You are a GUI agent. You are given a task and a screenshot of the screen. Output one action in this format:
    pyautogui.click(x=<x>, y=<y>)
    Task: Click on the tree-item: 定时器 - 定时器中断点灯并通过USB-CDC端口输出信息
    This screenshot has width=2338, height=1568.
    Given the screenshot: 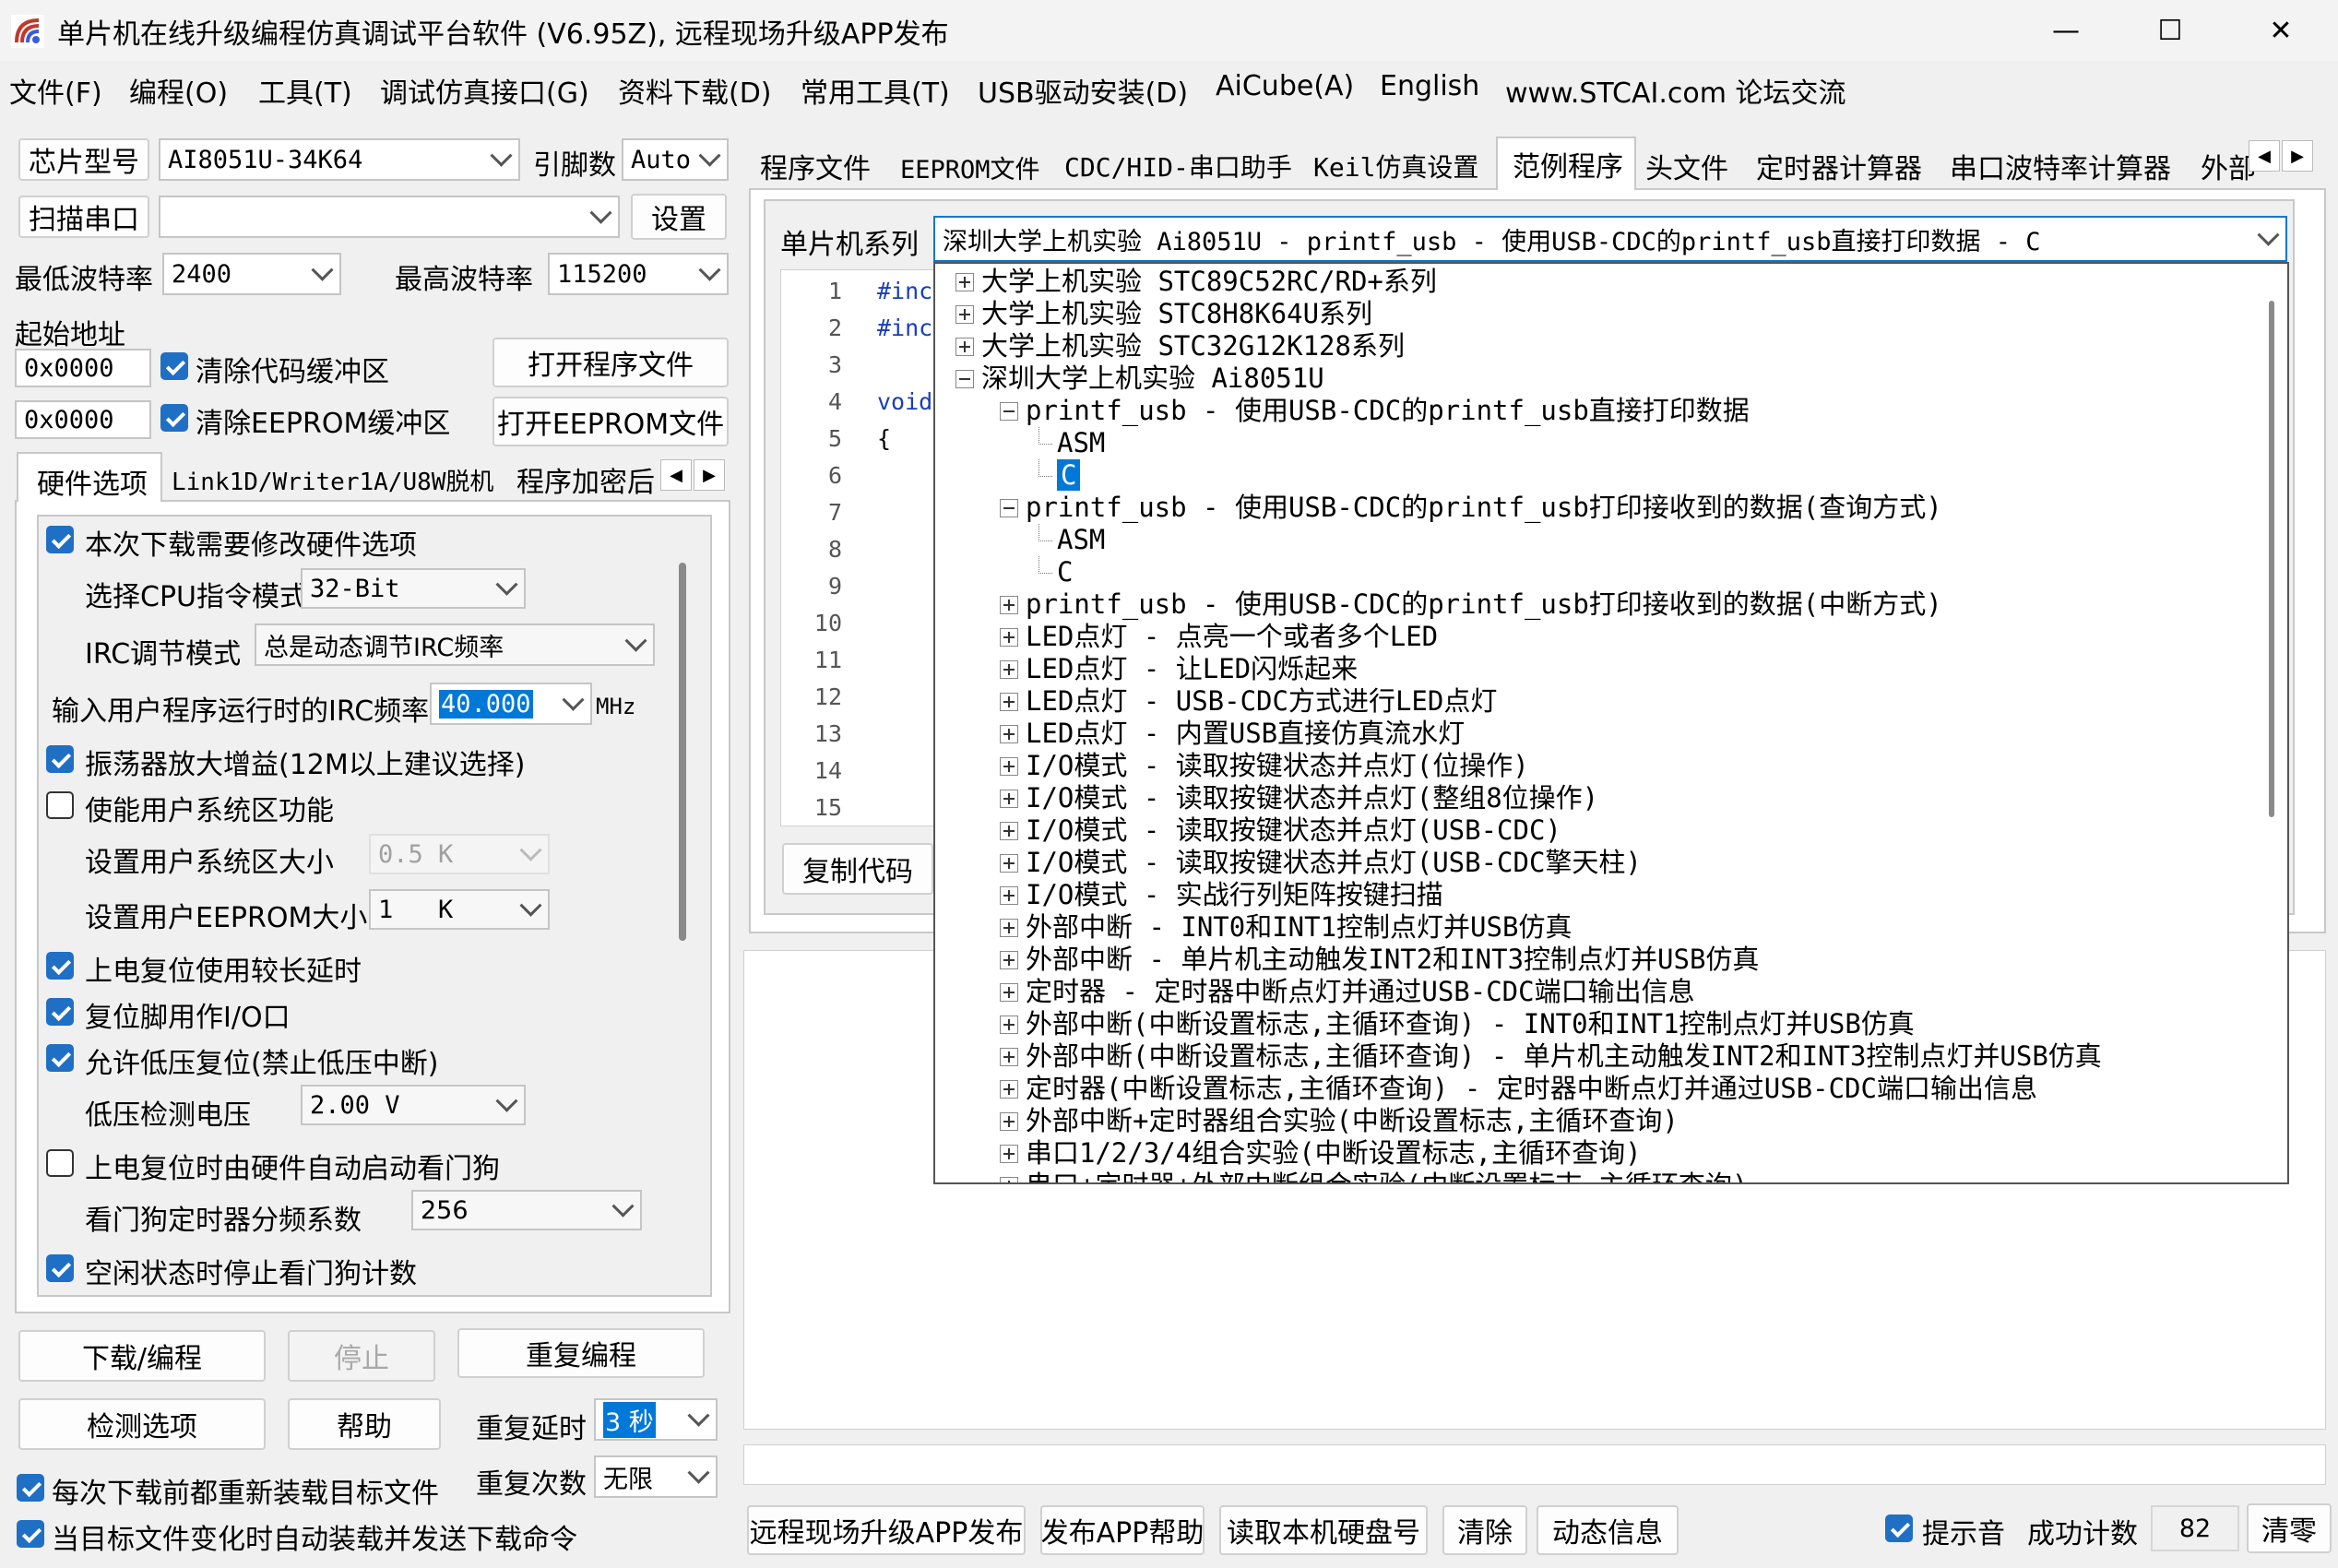 What is the action you would take?
    pyautogui.click(x=1347, y=991)
    